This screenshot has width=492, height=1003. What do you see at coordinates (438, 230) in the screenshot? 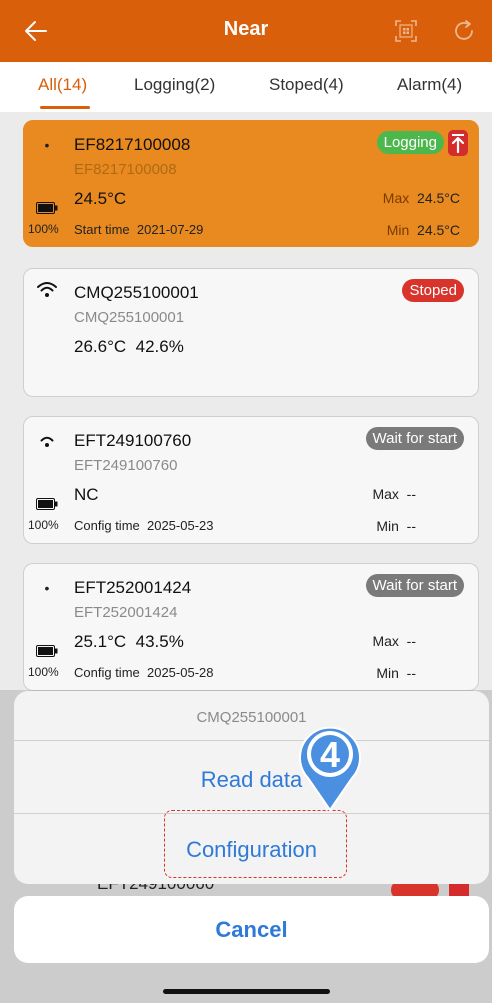
I see `min-value: 24.5°C` at bounding box center [438, 230].